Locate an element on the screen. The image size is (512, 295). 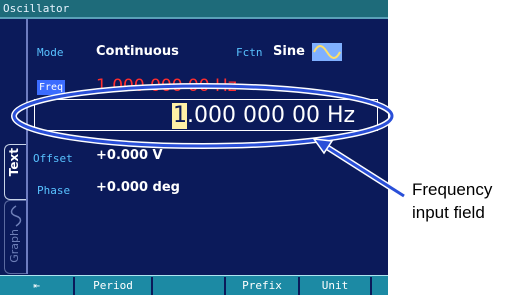
annotation-line2: input field is located at coordinates (448, 212).